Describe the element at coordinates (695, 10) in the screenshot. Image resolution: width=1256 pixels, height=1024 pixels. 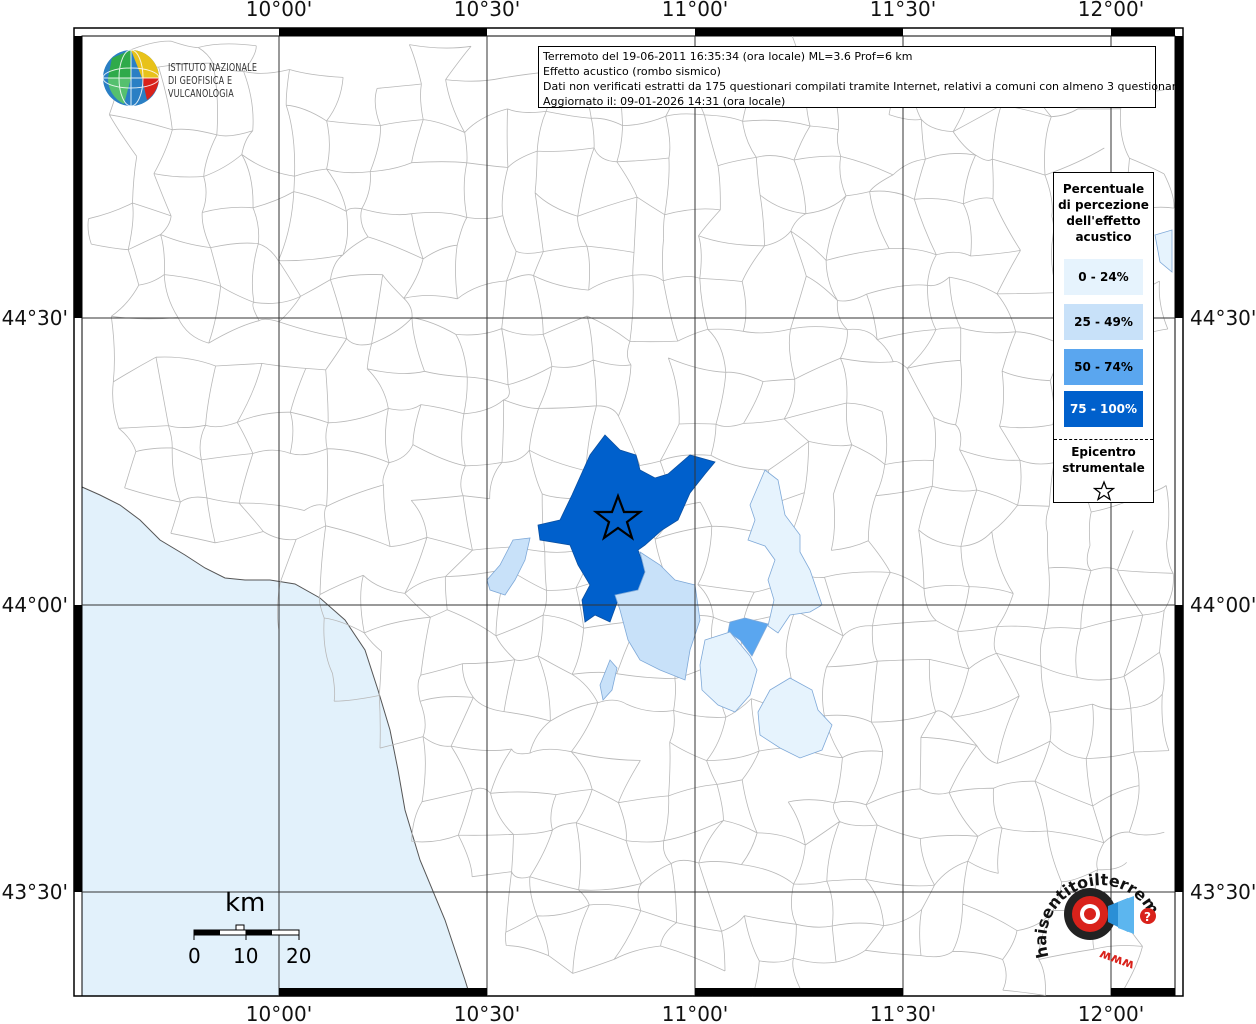
I see `lon-label-top: 11°00'` at that location.